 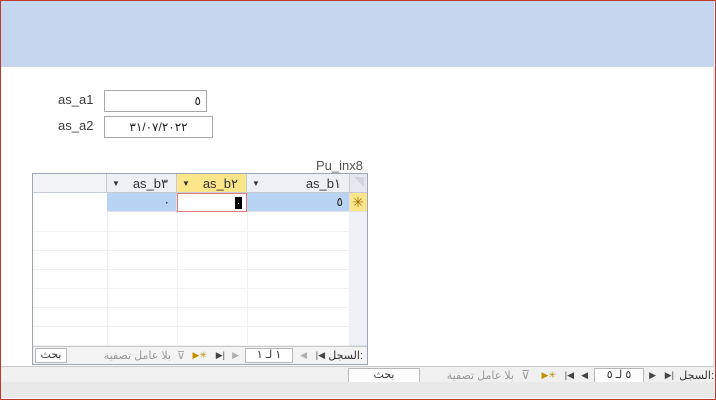 What do you see at coordinates (70, 183) in the screenshot?
I see `column-header-empty` at bounding box center [70, 183].